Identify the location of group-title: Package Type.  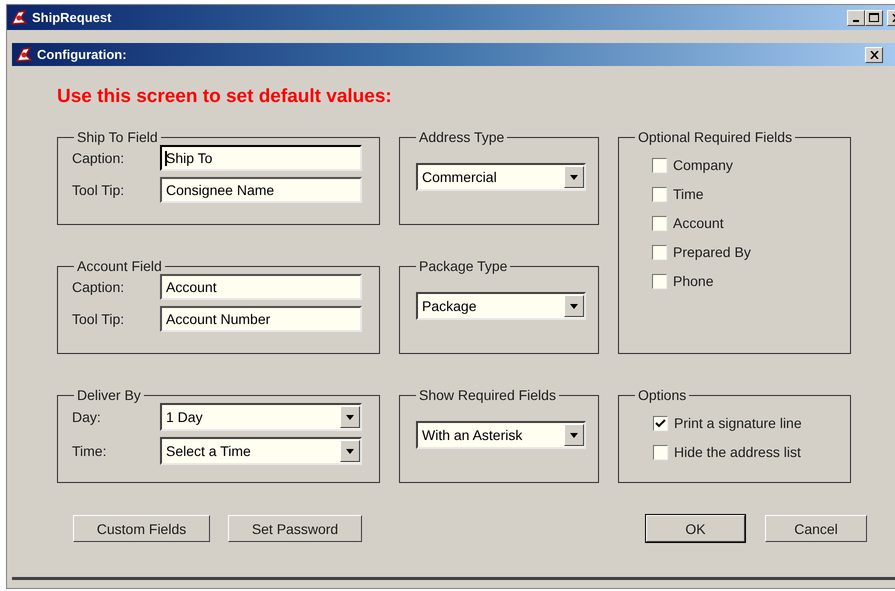
(463, 266).